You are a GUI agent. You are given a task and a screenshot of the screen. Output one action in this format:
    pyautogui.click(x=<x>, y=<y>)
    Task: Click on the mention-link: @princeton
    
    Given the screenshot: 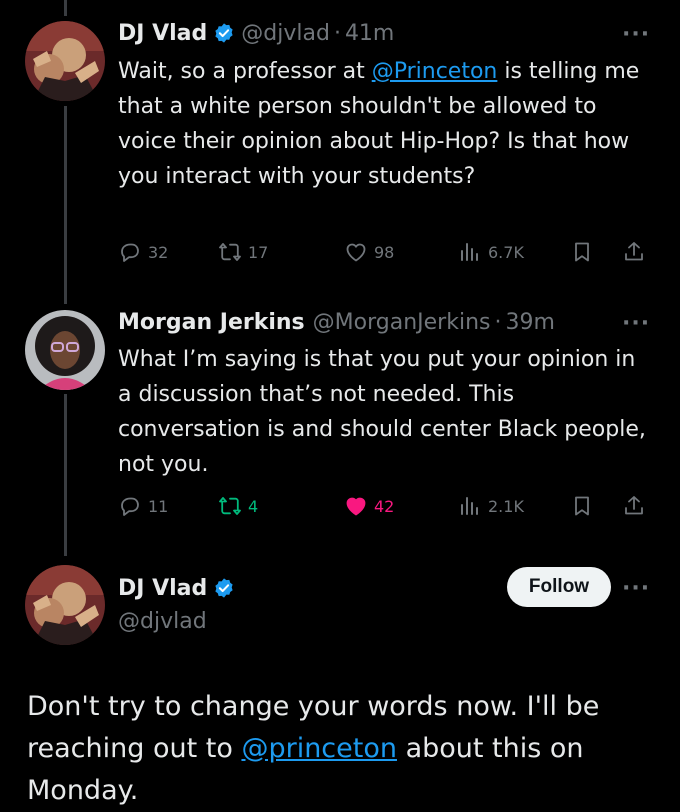 What is the action you would take?
    pyautogui.click(x=319, y=748)
    